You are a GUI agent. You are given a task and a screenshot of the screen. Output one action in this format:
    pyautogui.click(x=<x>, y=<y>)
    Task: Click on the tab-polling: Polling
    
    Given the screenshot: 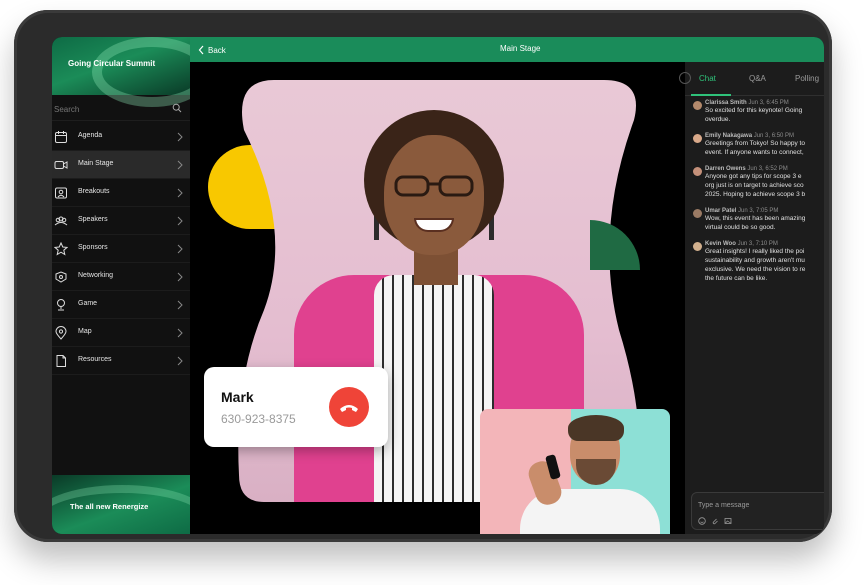 What is the action you would take?
    pyautogui.click(x=807, y=78)
    